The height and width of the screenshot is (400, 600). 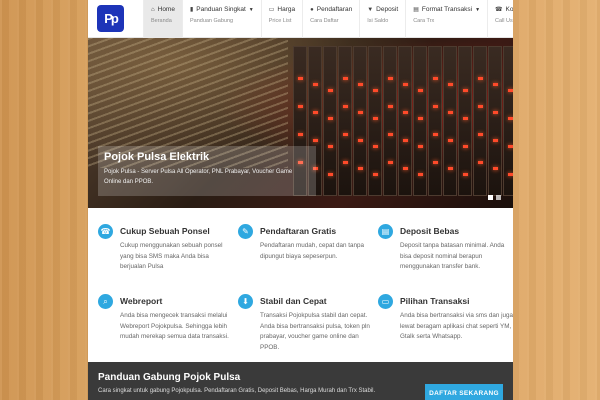 I want to click on nav-item-deposit: ▼ Deposit Isi Saldo, so click(x=382, y=19).